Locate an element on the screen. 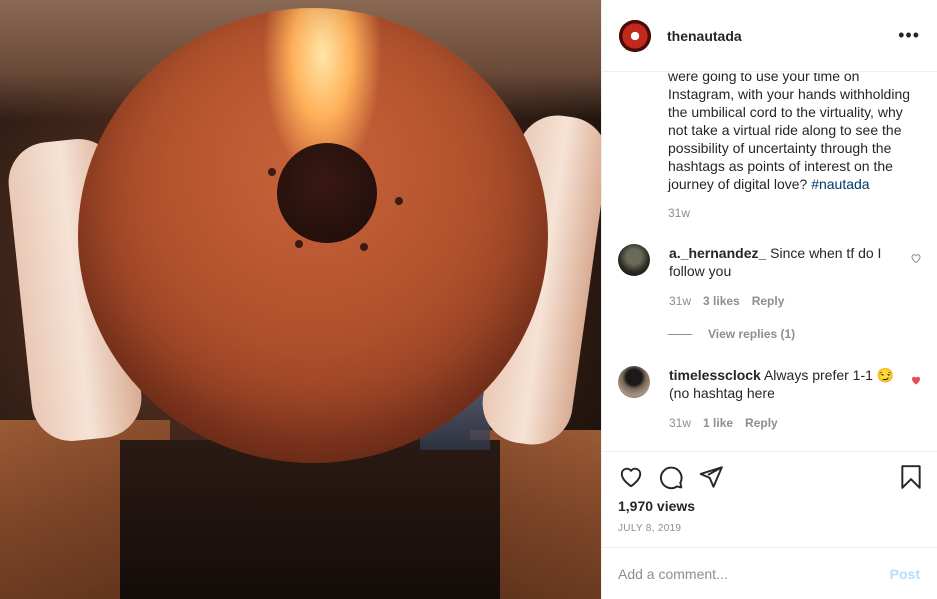 The image size is (937, 599). post-header: thenautada ••• is located at coordinates (769, 36).